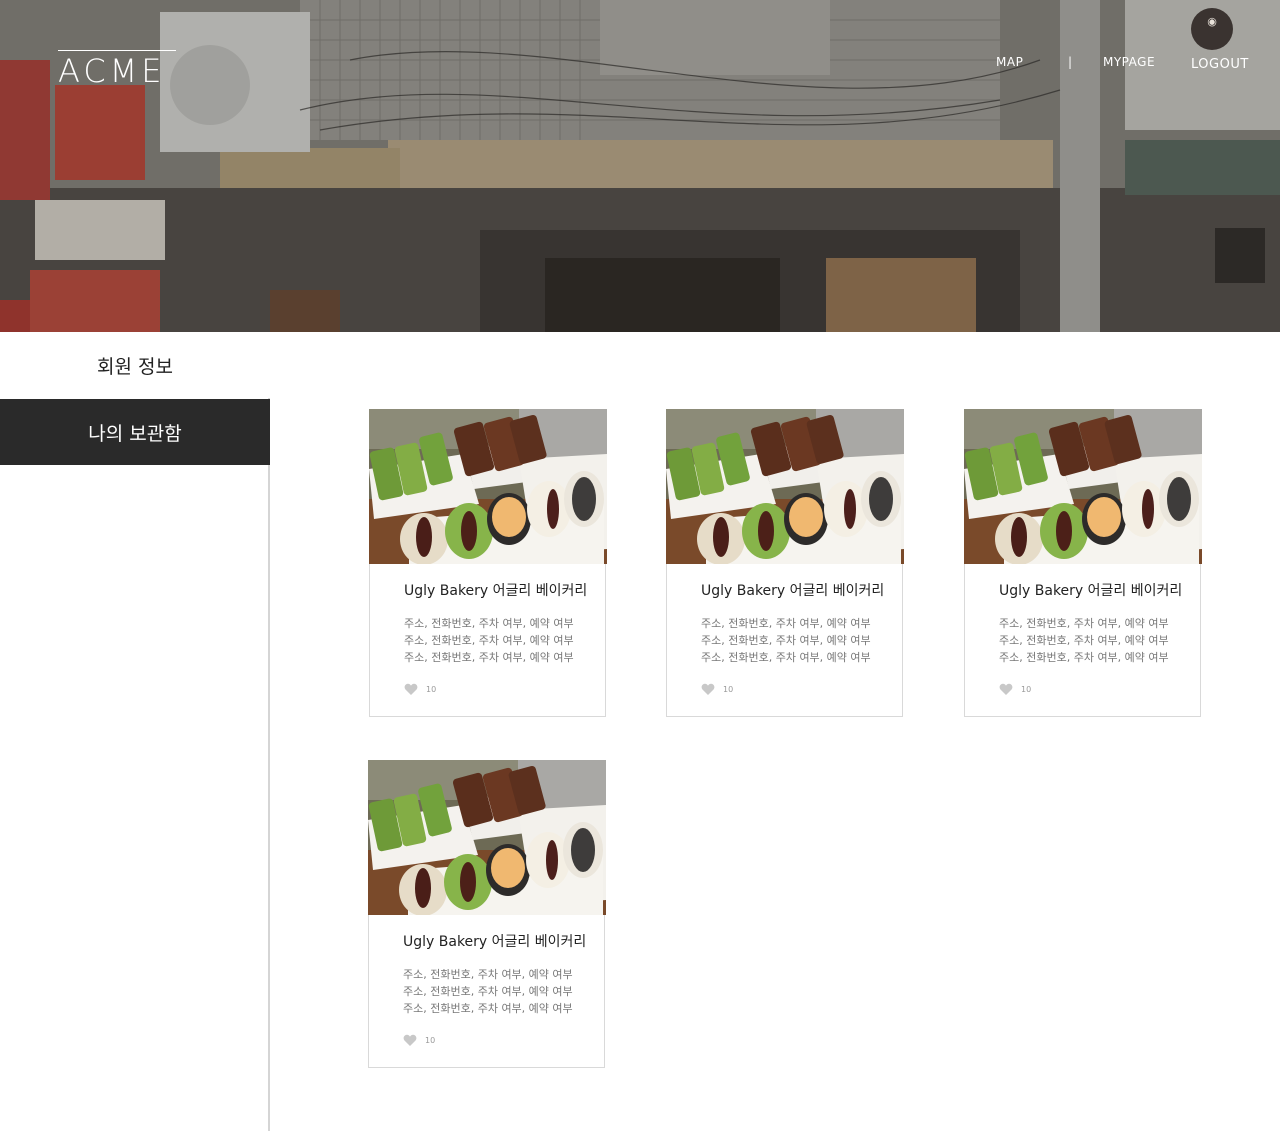 The height and width of the screenshot is (1131, 1280). Describe the element at coordinates (1220, 64) in the screenshot. I see `nav-logout-link: LOGOUT` at that location.